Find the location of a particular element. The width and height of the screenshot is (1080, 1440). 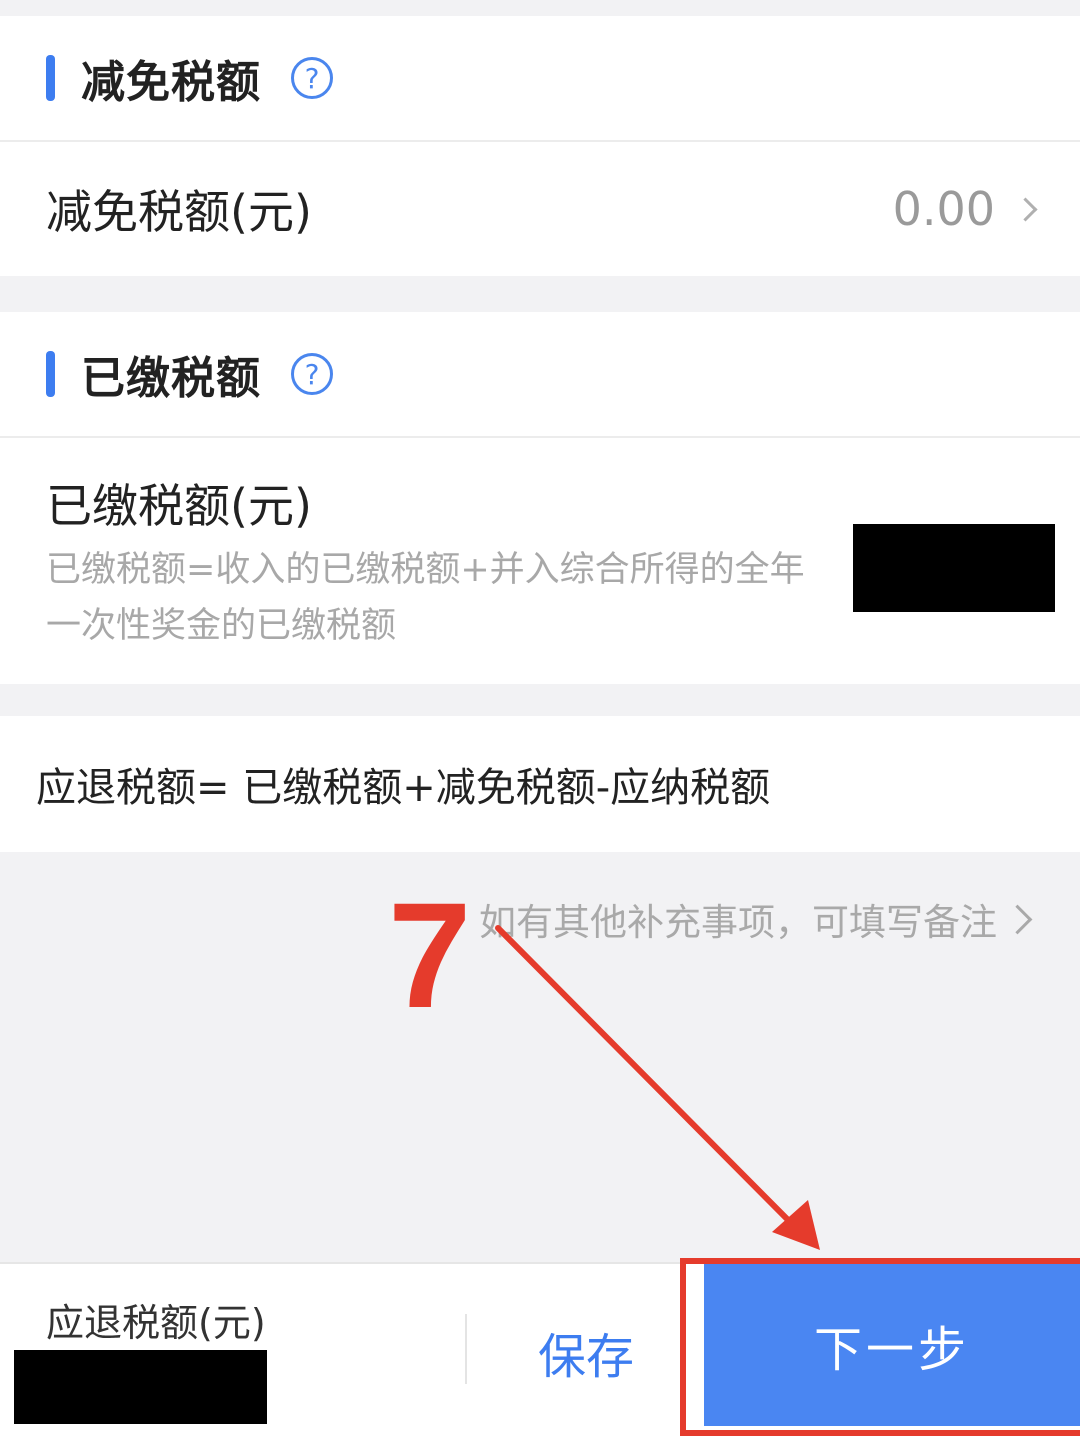

relief-section-title: 减免税额 is located at coordinates (171, 82).